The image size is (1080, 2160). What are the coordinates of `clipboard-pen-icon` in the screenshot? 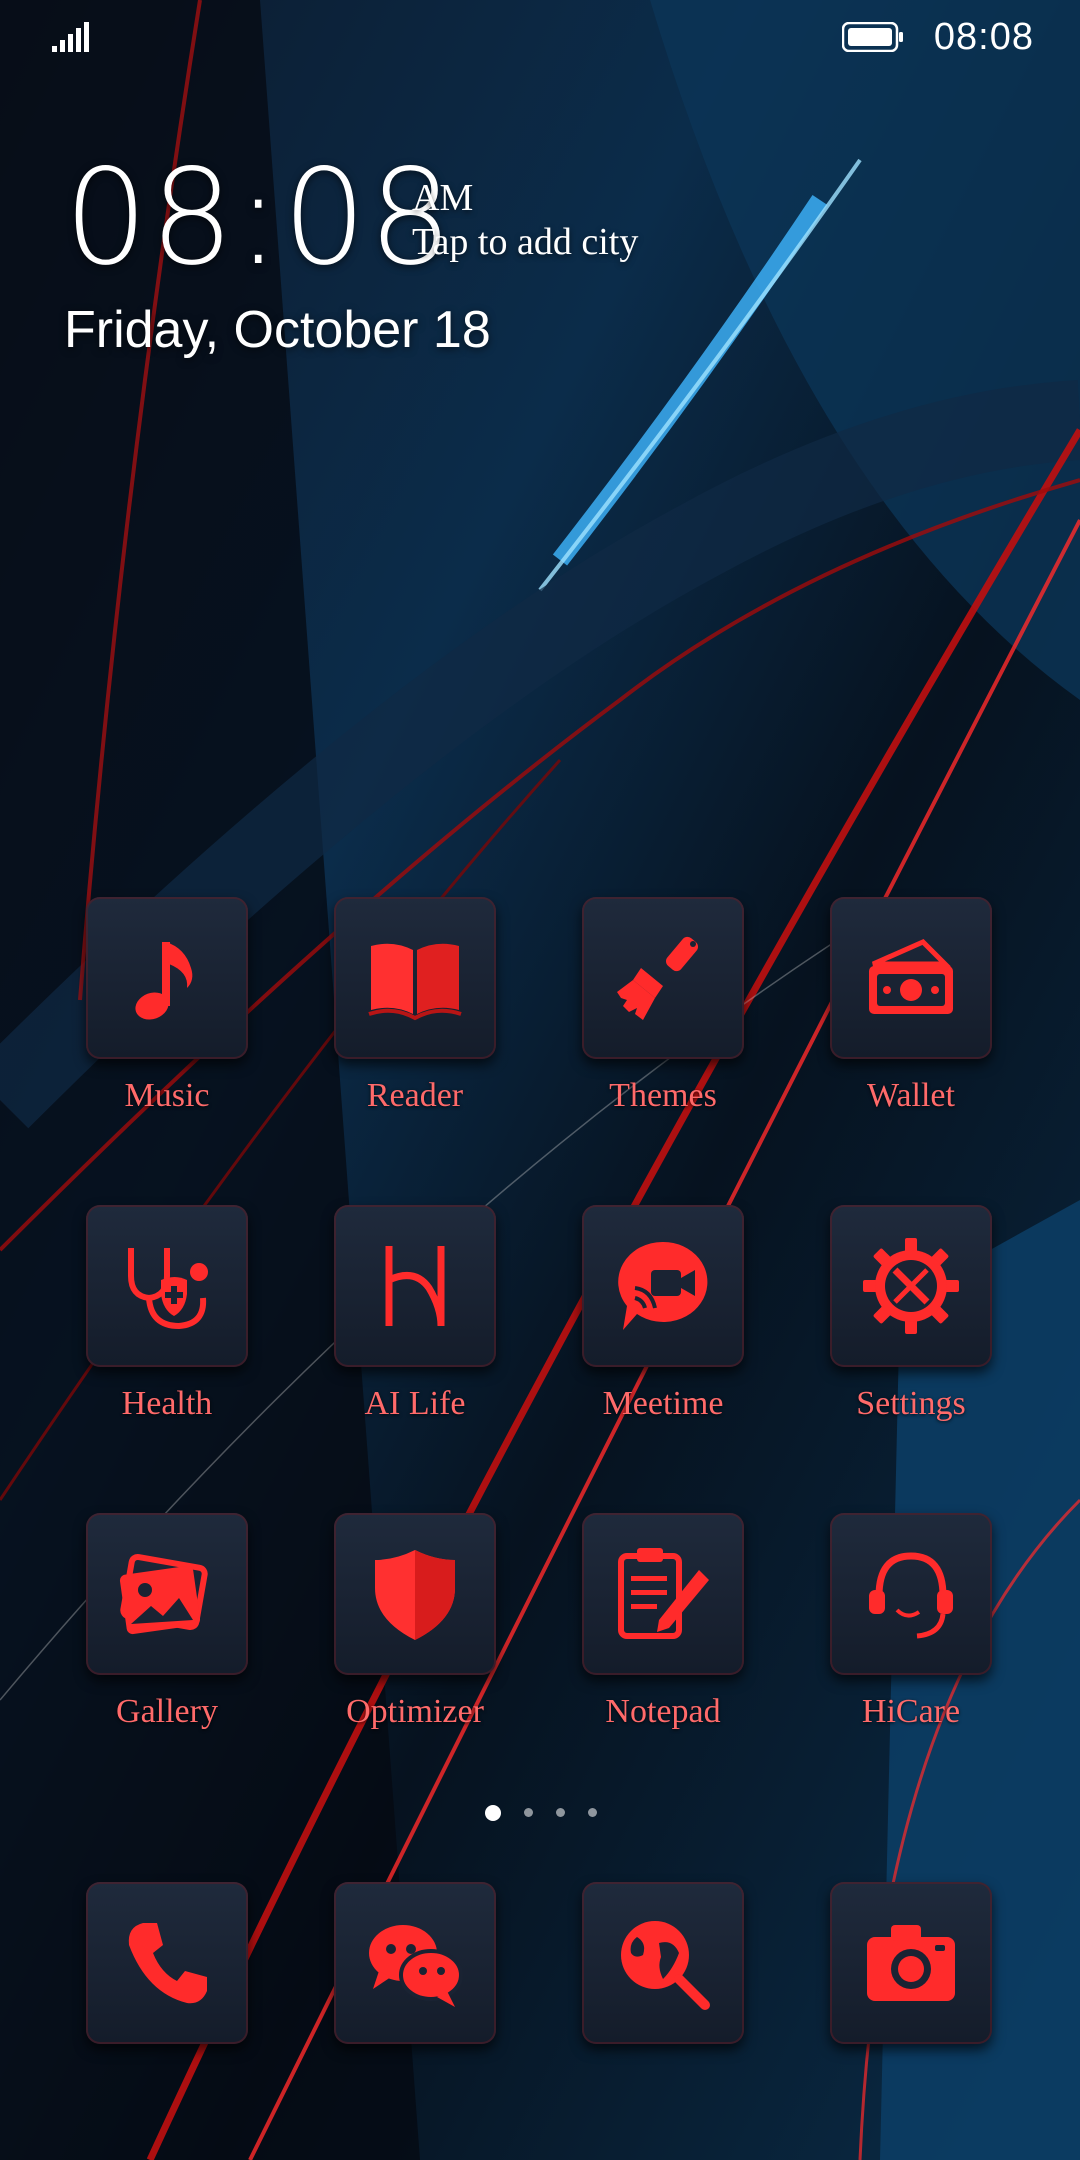 It's located at (663, 1593).